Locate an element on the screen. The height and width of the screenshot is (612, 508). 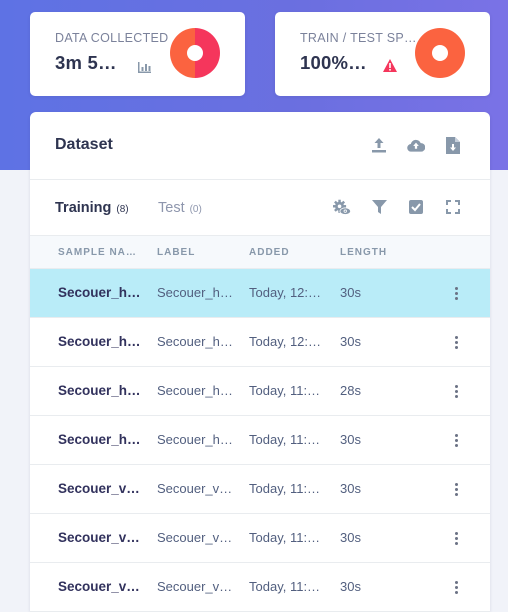
warning-icon is located at coordinates (390, 68).